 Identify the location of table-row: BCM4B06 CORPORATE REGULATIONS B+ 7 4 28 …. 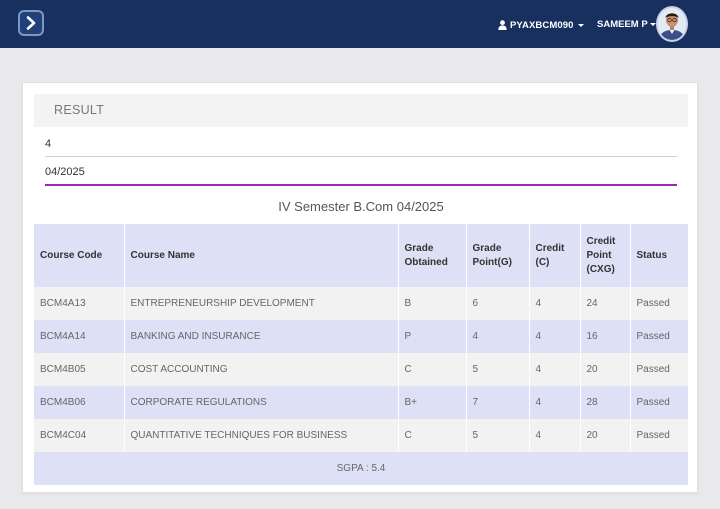
(361, 402).